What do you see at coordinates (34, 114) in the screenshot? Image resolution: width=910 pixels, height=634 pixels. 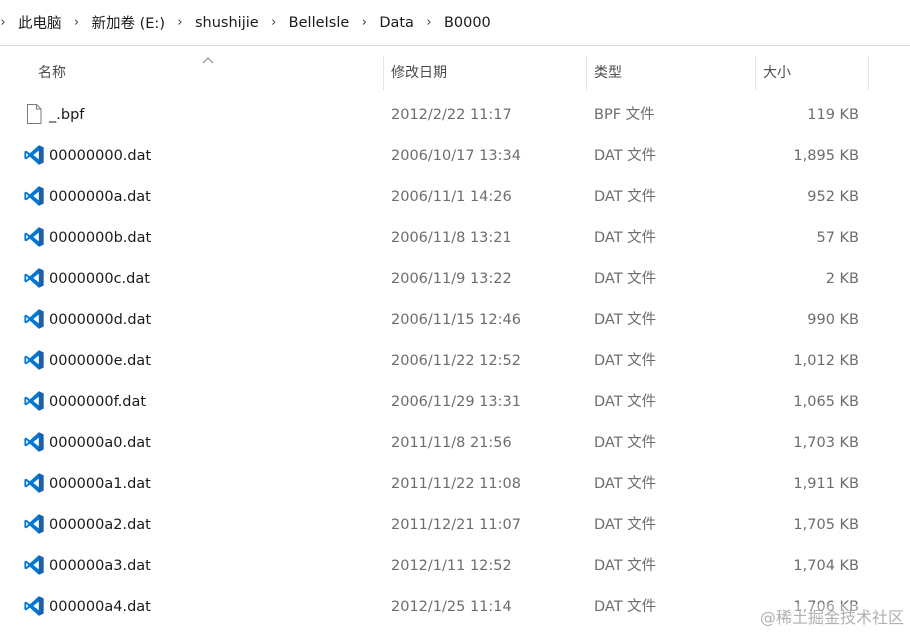 I see `generic-file-icon` at bounding box center [34, 114].